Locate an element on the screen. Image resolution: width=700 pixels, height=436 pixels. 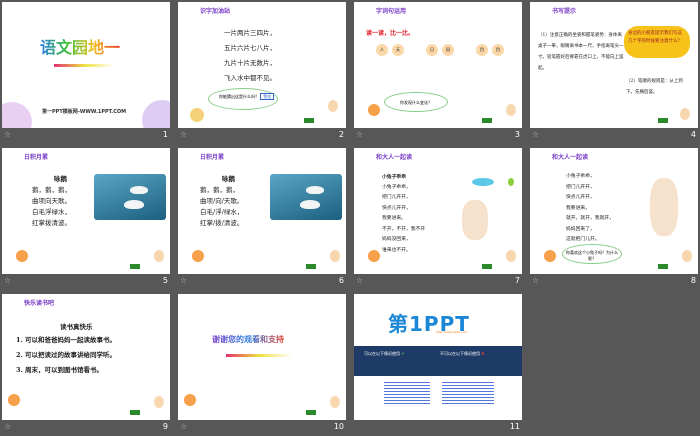
logo-url: http://www.1ppt.com is located at coordinates (452, 332).